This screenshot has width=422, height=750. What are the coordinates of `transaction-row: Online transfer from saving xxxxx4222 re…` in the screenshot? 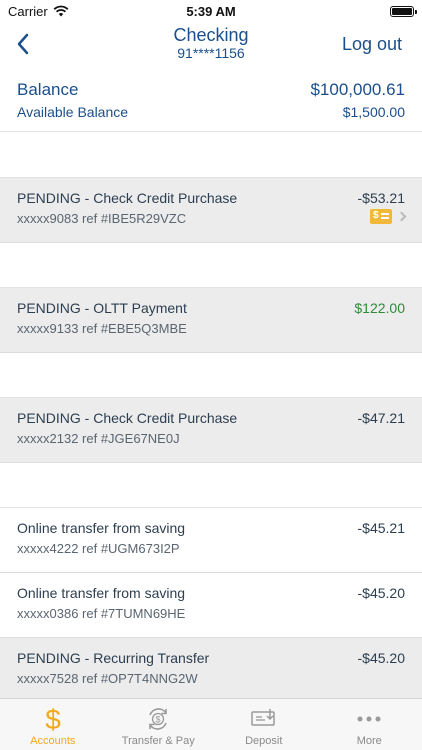 It's located at (211, 540).